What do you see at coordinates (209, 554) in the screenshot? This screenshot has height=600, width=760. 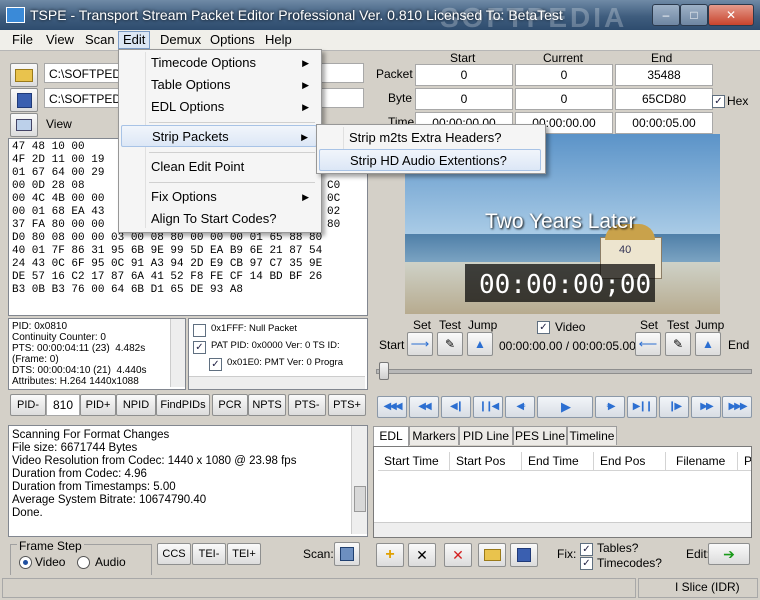 I see `tei-minus-button: TEI-` at bounding box center [209, 554].